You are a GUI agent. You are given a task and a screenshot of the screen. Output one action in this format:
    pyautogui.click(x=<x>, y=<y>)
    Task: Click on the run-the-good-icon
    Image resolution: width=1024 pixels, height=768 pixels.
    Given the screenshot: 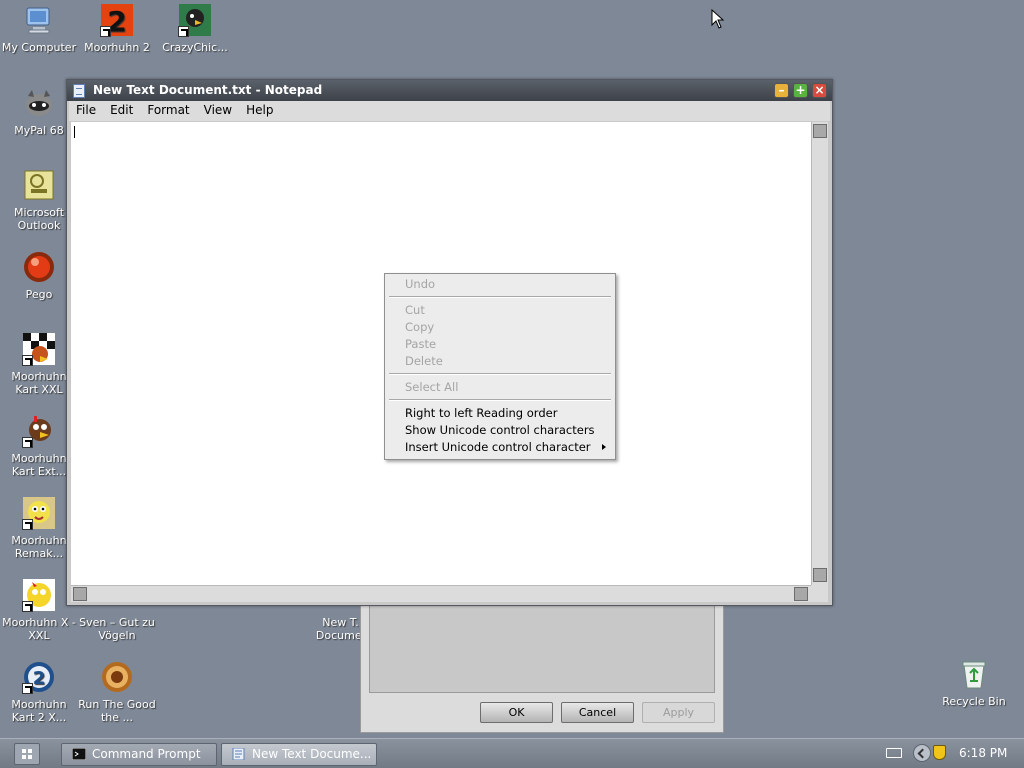 What is the action you would take?
    pyautogui.click(x=117, y=677)
    